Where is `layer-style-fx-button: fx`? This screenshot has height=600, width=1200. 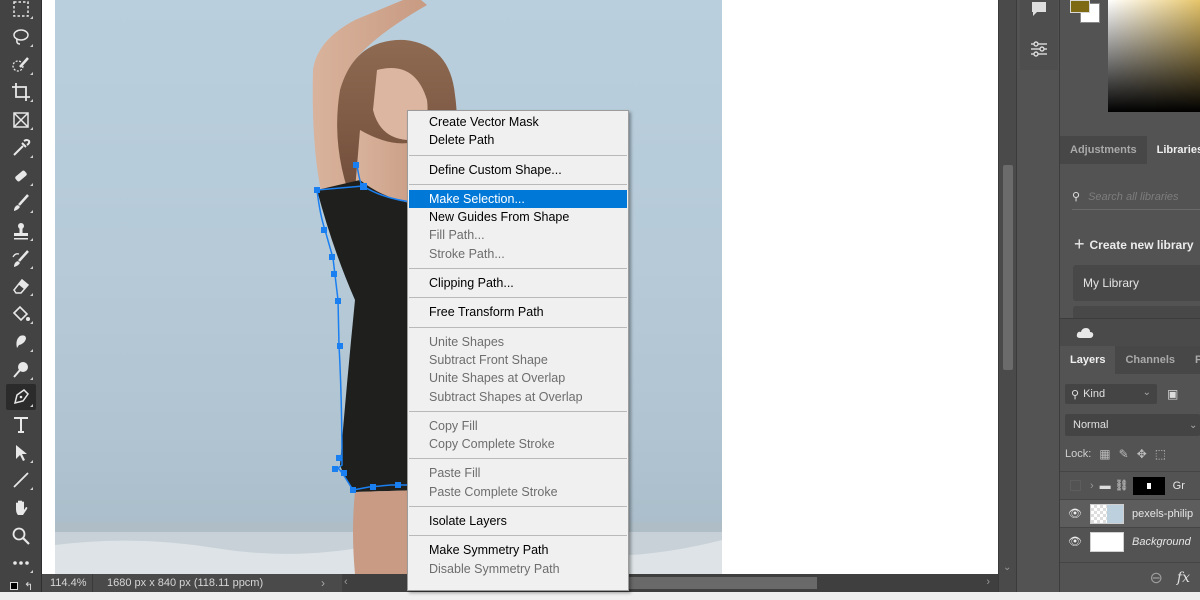
layer-style-fx-button: fx is located at coordinates (1183, 578).